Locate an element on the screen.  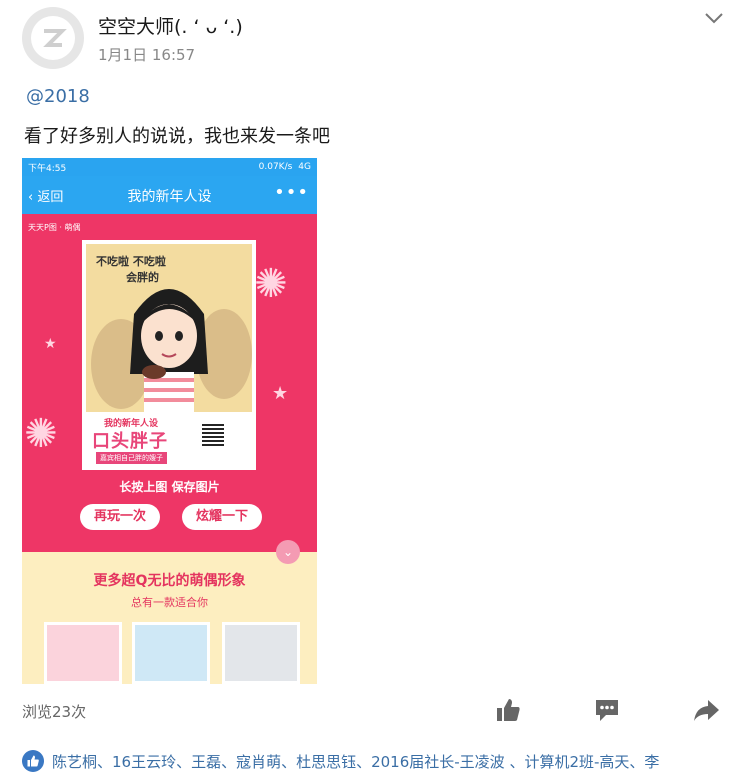
promo-panel: ⌄ 更多超Q无比的萌偶形象 总有一款适合你 is located at coordinates (169, 612).